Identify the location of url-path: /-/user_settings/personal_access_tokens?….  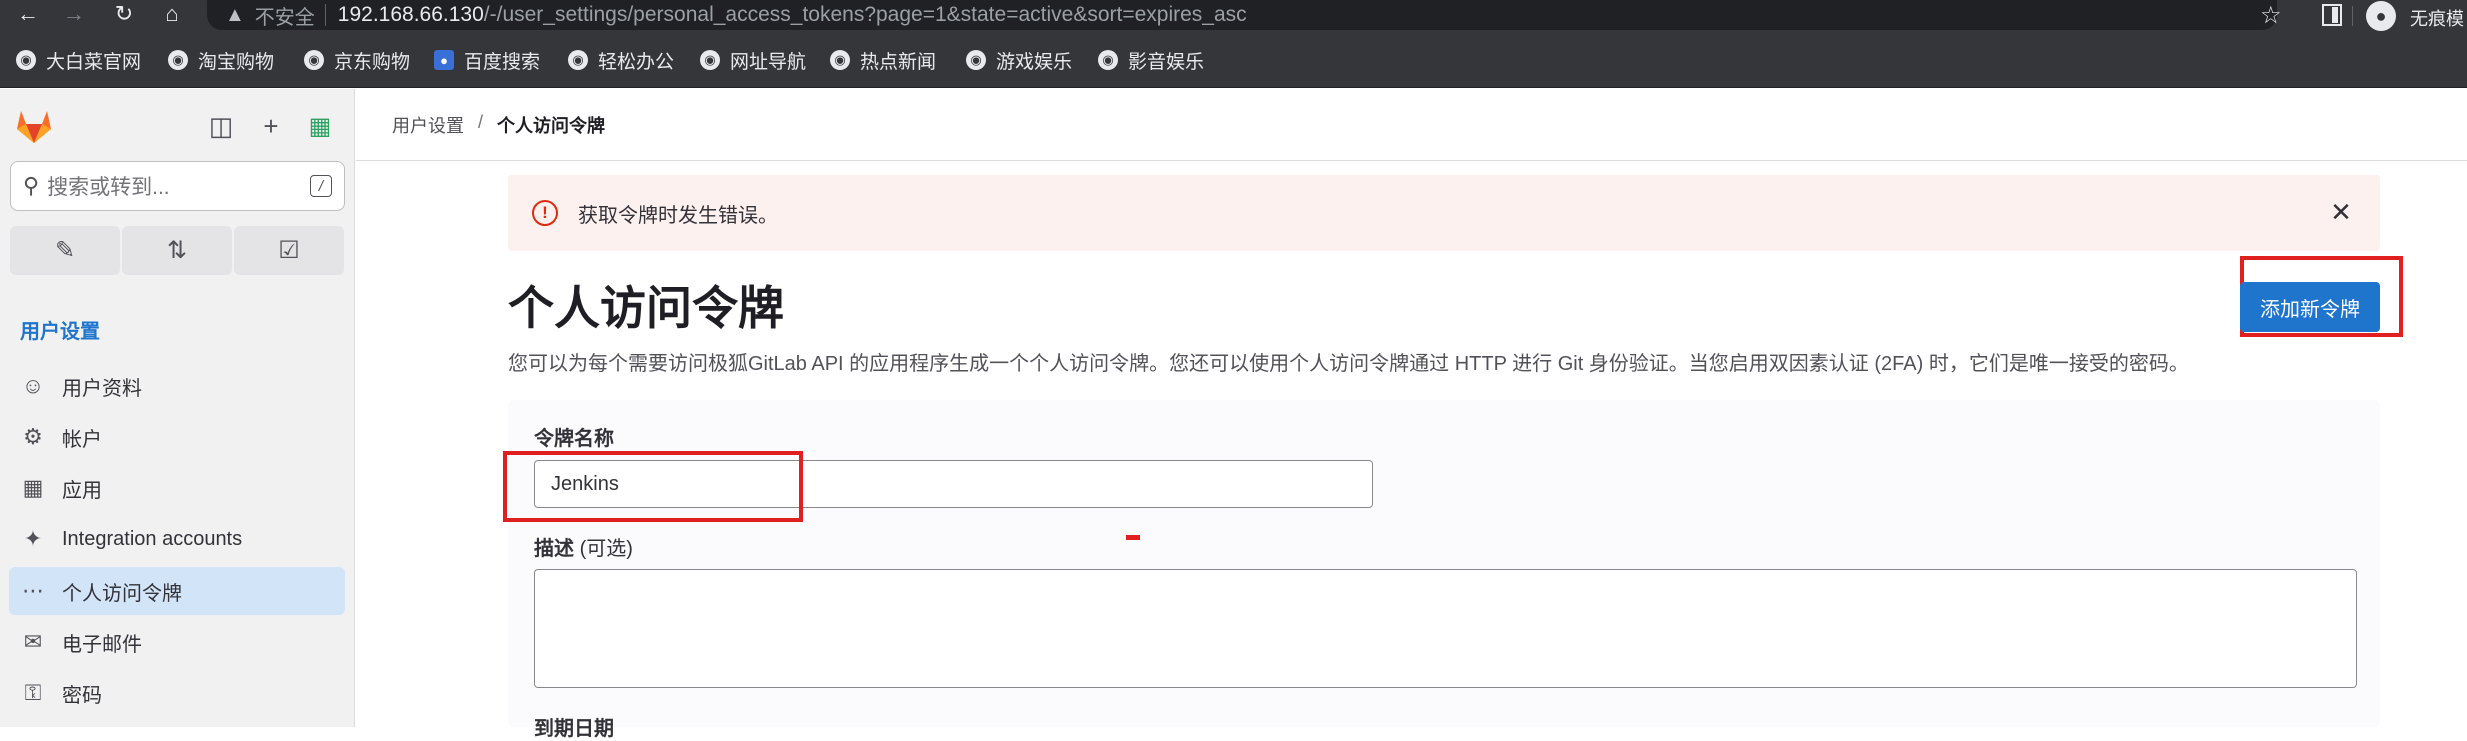
(865, 14).